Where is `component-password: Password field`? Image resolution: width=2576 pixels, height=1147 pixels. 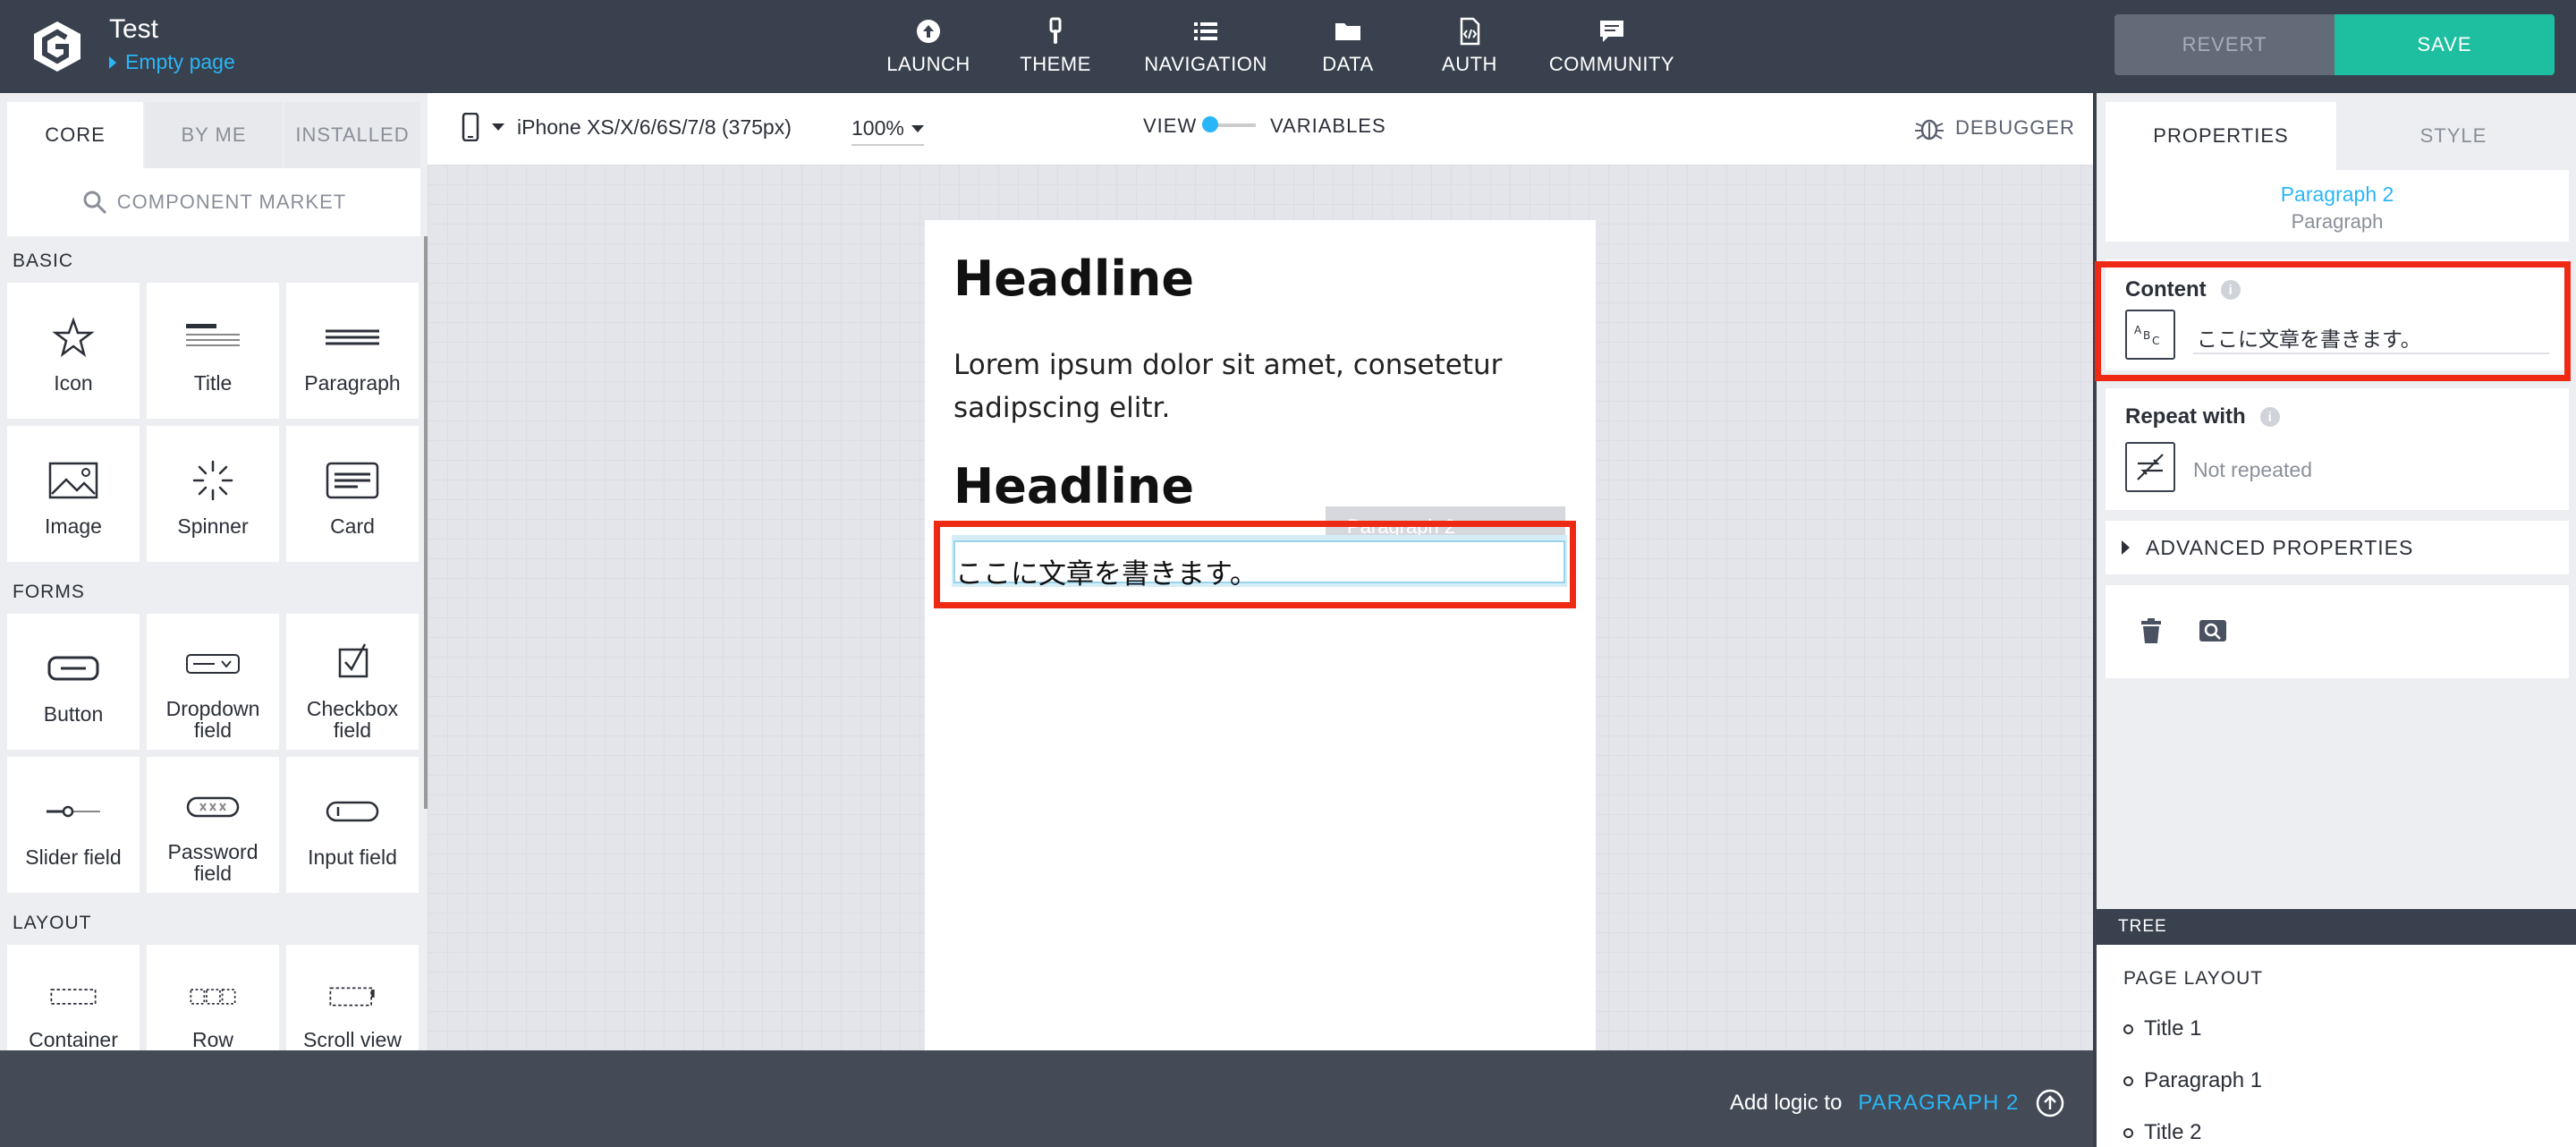
component-password: Password field is located at coordinates (213, 825).